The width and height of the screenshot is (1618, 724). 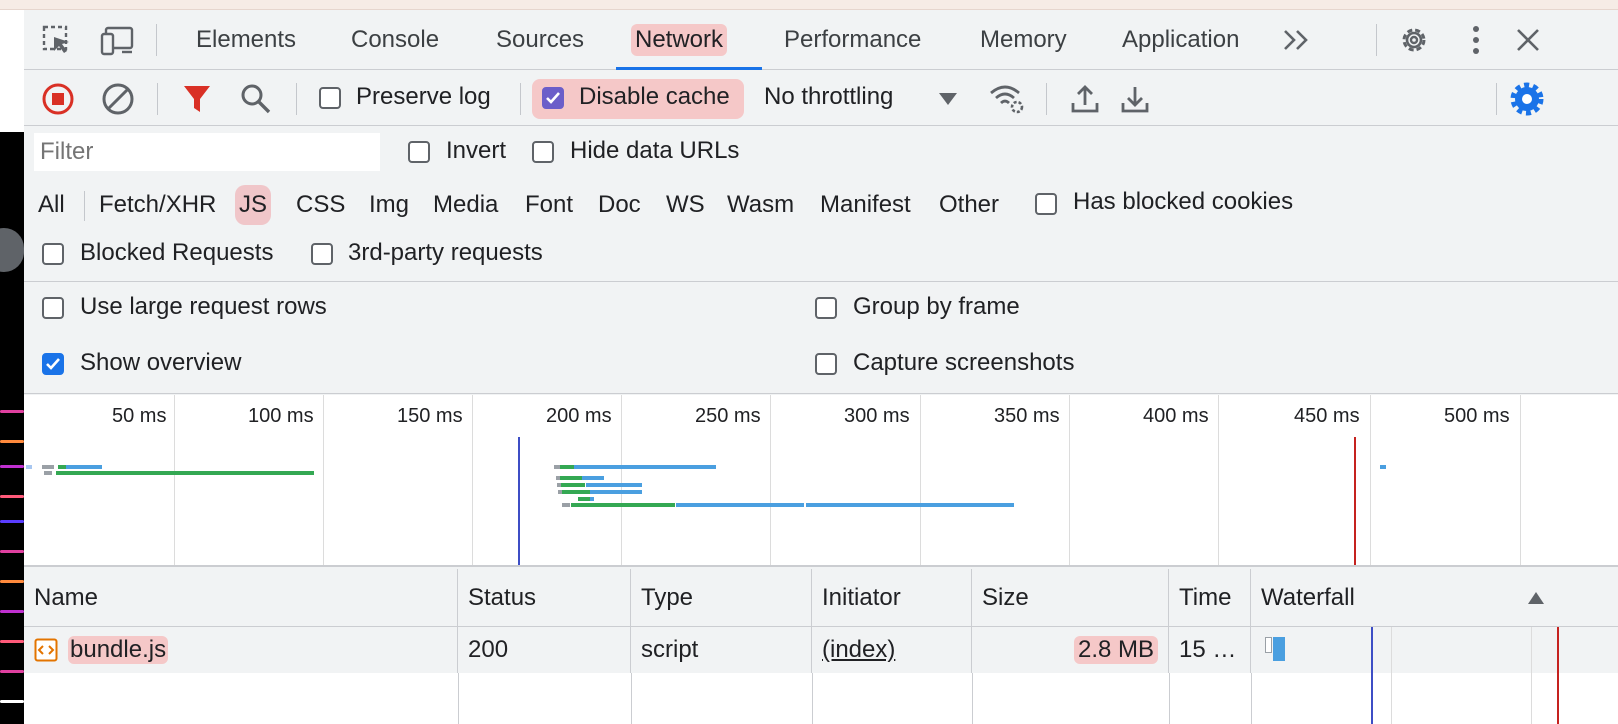 I want to click on disable-cache-checkbox, so click(x=553, y=98).